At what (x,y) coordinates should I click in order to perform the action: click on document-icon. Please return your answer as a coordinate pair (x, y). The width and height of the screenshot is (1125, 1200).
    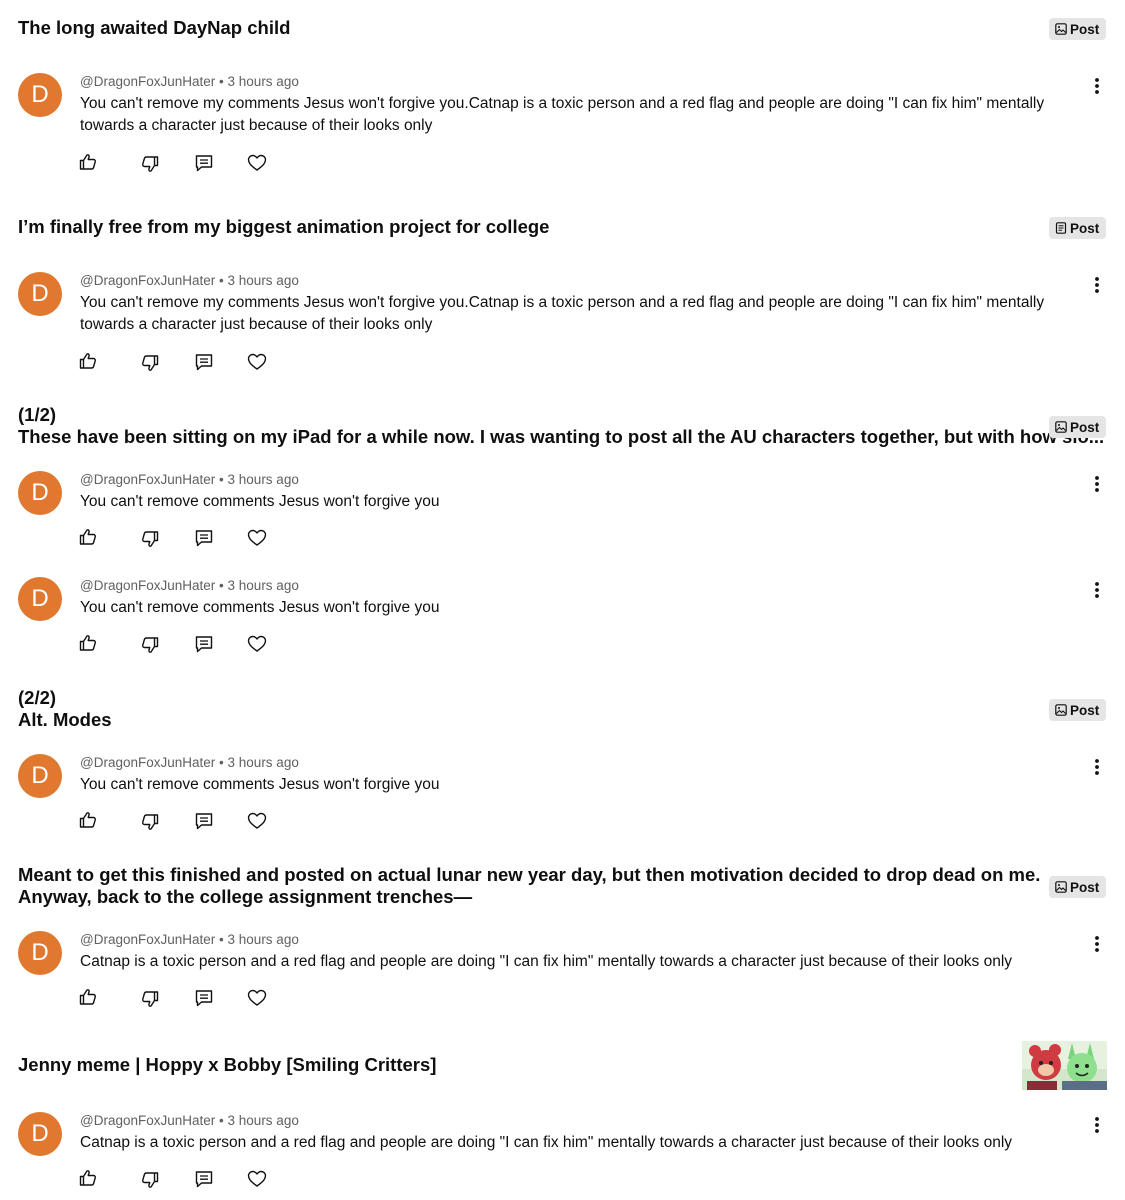
    Looking at the image, I should click on (1061, 228).